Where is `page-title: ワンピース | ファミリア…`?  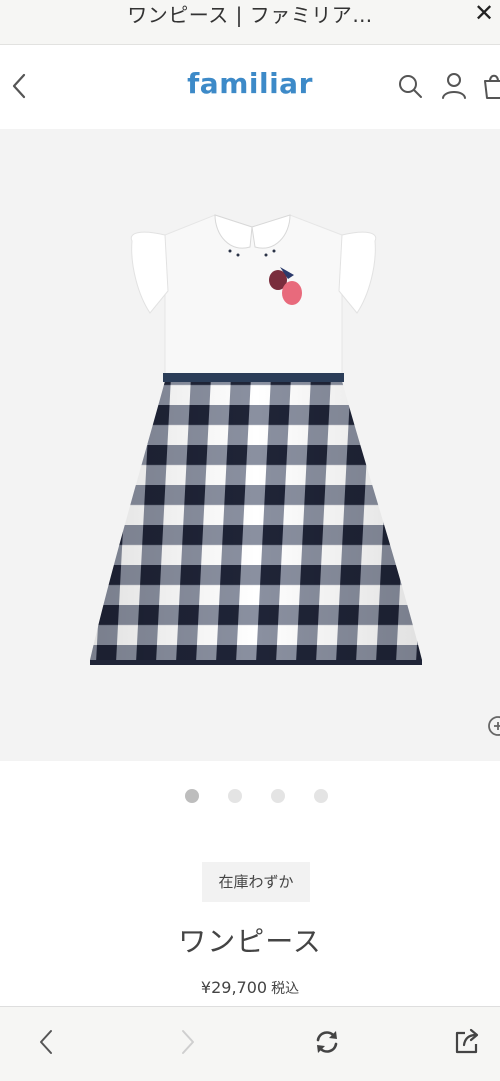
page-title: ワンピース | ファミリア… is located at coordinates (250, 15).